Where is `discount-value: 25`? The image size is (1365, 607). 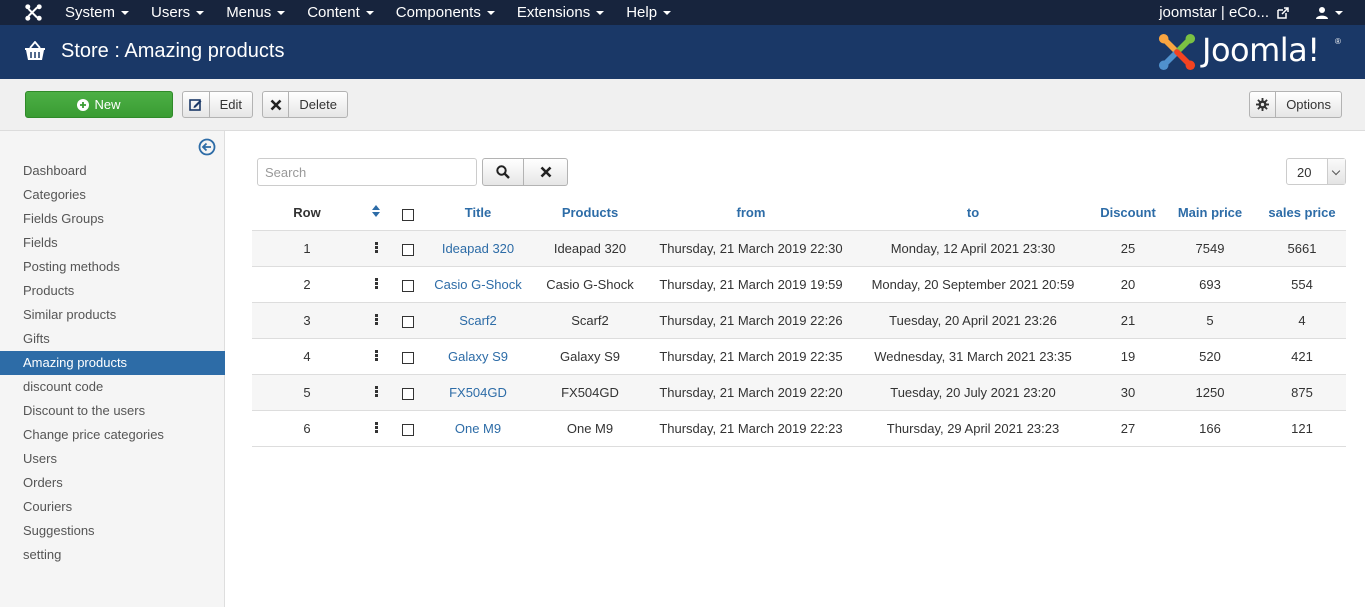
discount-value: 25 is located at coordinates (1128, 247).